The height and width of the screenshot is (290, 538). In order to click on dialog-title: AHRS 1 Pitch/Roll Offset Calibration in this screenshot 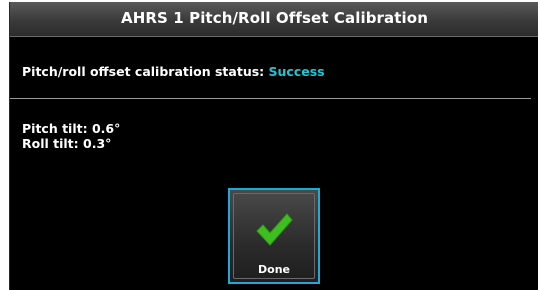, I will do `click(274, 18)`.